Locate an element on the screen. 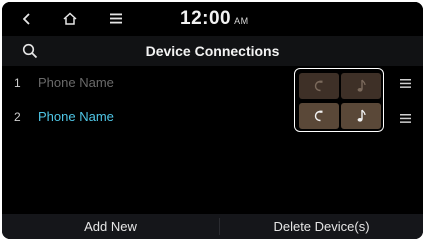  device-2-phone-toggle is located at coordinates (319, 116).